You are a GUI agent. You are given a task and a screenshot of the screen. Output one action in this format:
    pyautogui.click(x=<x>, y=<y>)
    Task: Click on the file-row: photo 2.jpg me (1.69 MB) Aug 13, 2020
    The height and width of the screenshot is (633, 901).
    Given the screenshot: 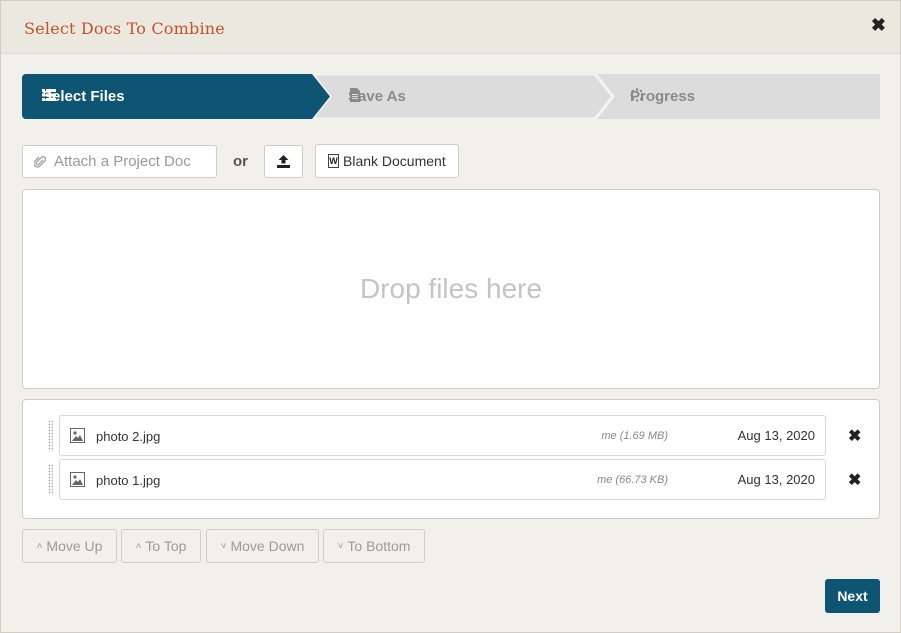 What is the action you would take?
    pyautogui.click(x=442, y=435)
    